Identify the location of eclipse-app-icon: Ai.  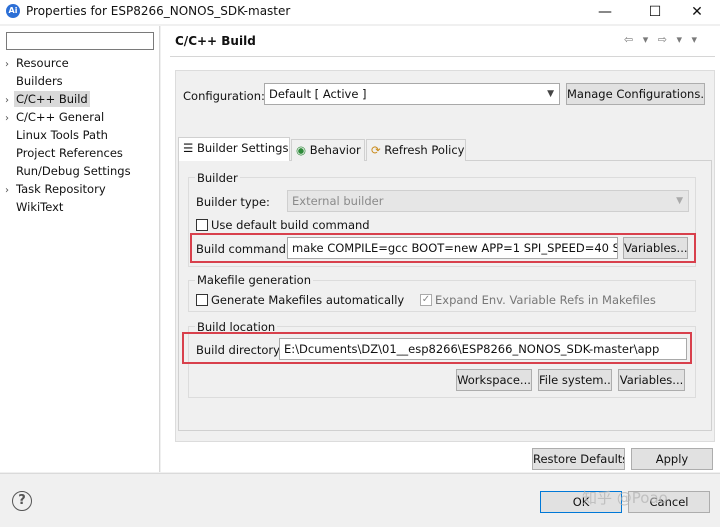
(13, 11).